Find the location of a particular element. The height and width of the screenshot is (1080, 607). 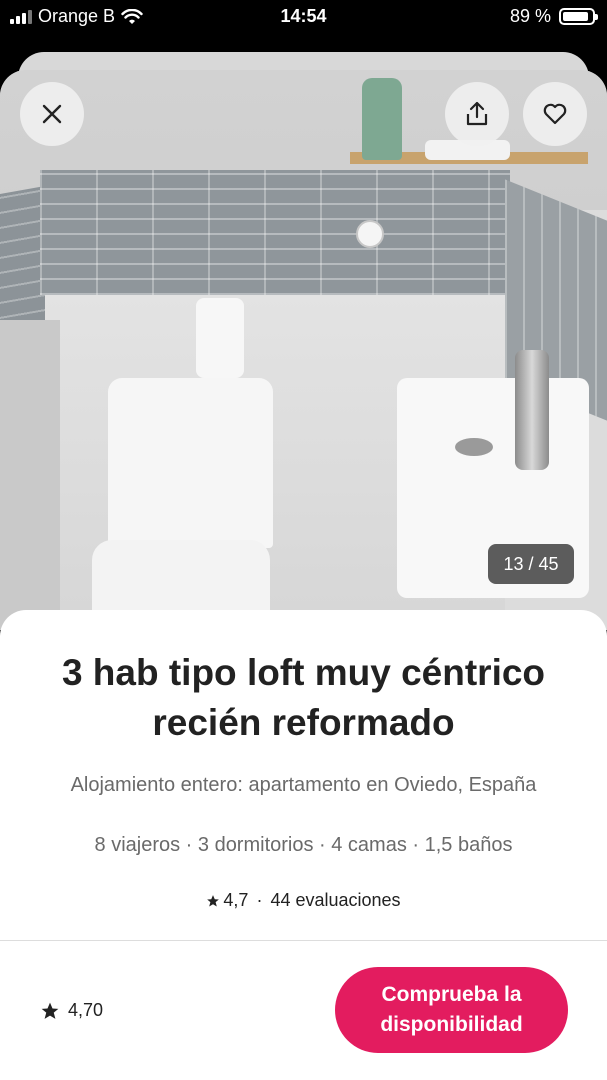

footer-rating: 4,70 is located at coordinates (71, 1010).